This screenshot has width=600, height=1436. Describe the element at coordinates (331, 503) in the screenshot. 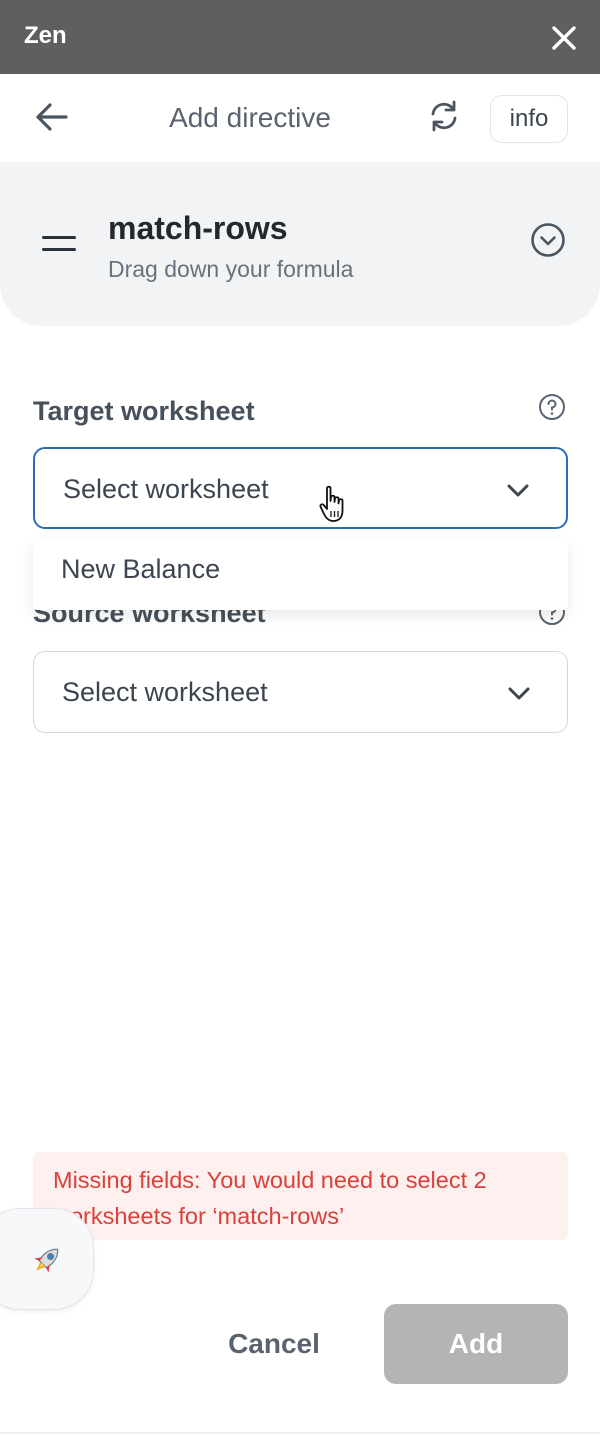

I see `hand-pointer-icon` at that location.